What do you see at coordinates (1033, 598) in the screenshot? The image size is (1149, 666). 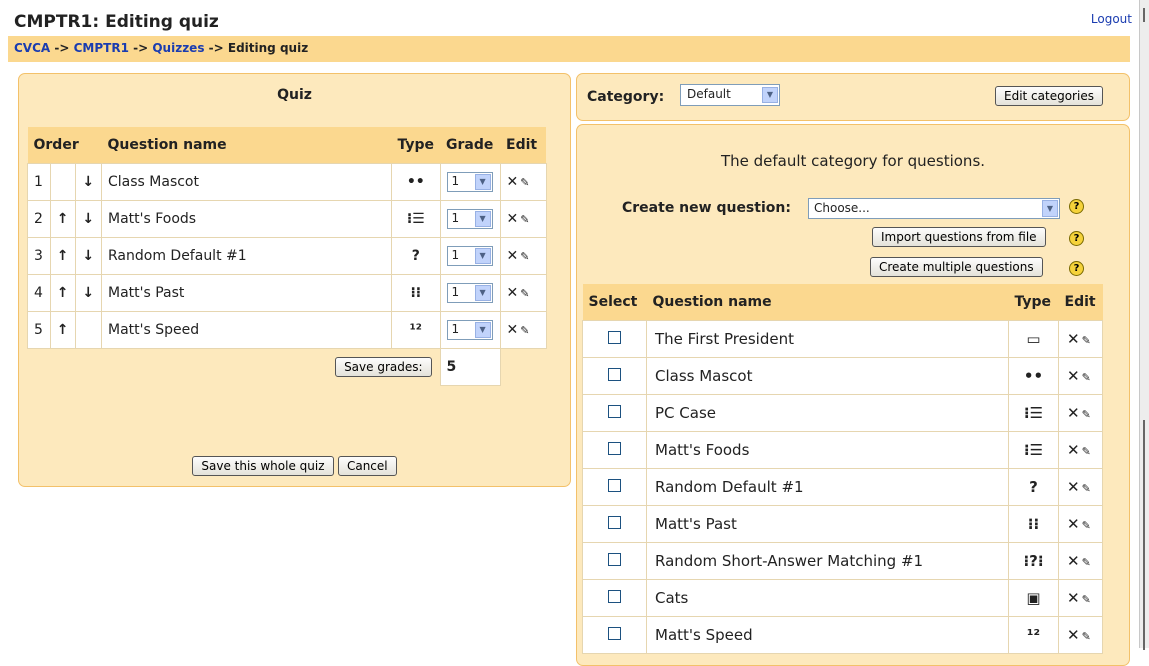 I see `question-type-icon: ▣` at bounding box center [1033, 598].